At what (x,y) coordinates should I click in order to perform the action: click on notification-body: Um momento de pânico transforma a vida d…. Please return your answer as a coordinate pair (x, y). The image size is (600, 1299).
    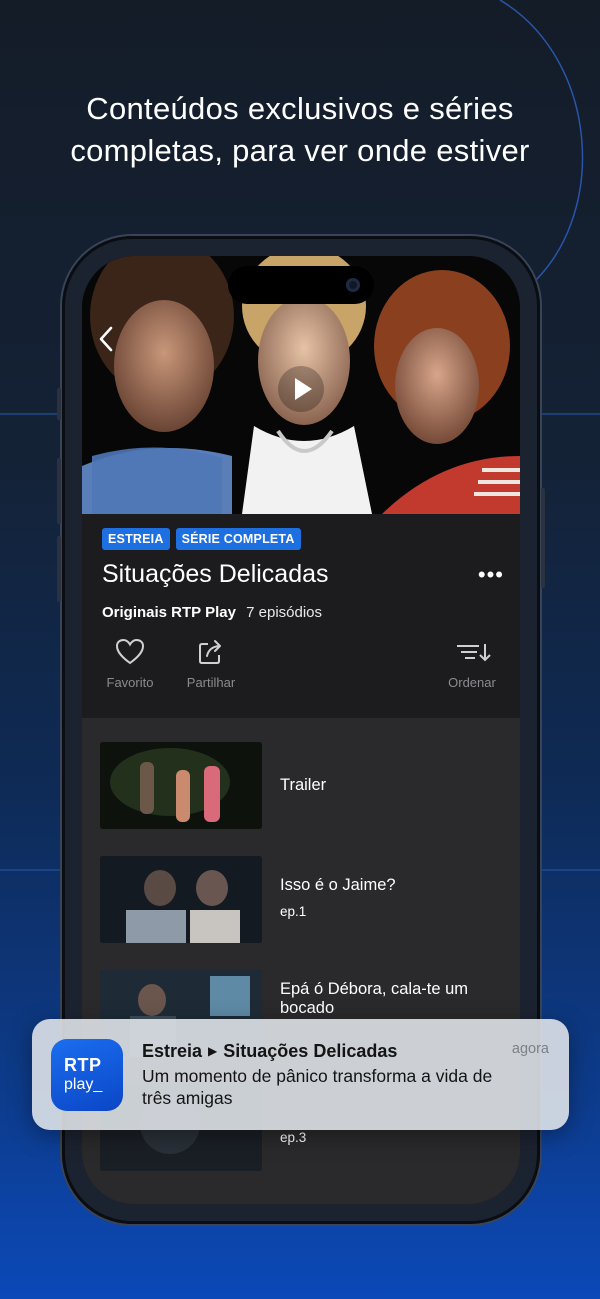
    Looking at the image, I should click on (317, 1087).